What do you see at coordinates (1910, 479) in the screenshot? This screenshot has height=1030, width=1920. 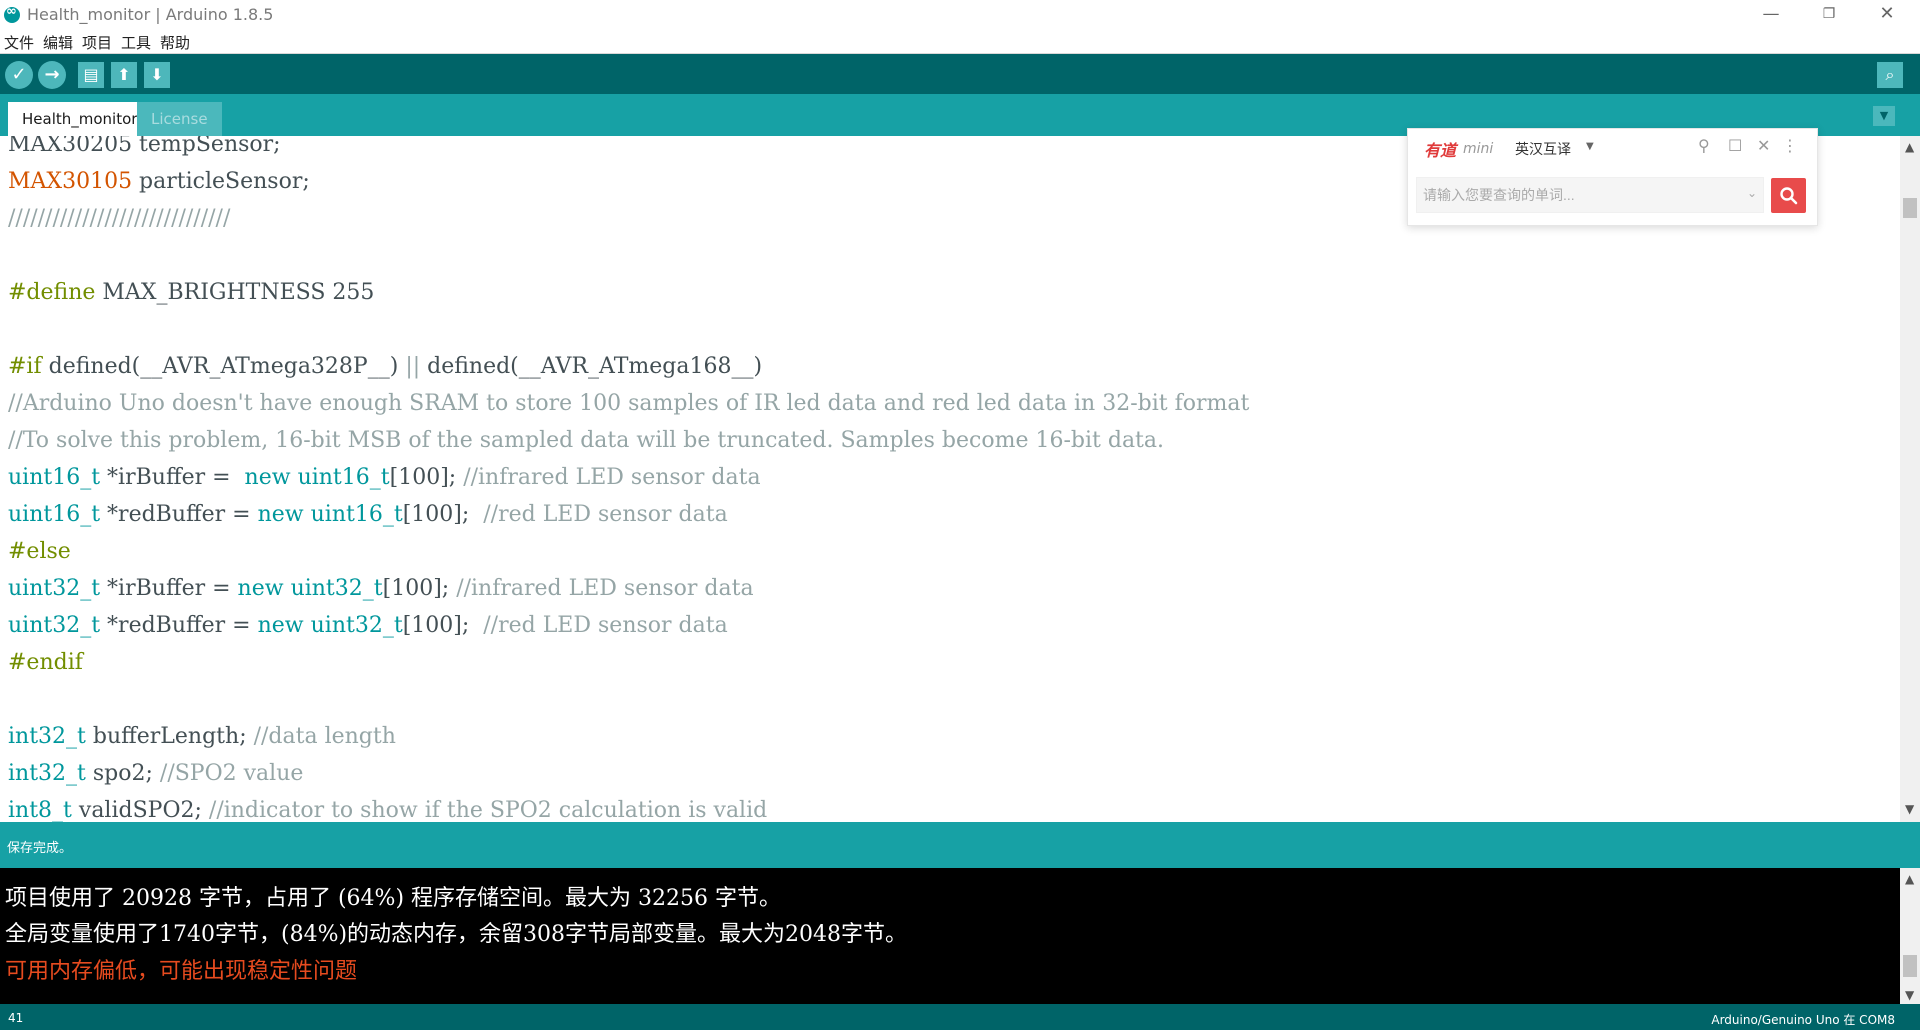 I see `editor-scrollbar` at bounding box center [1910, 479].